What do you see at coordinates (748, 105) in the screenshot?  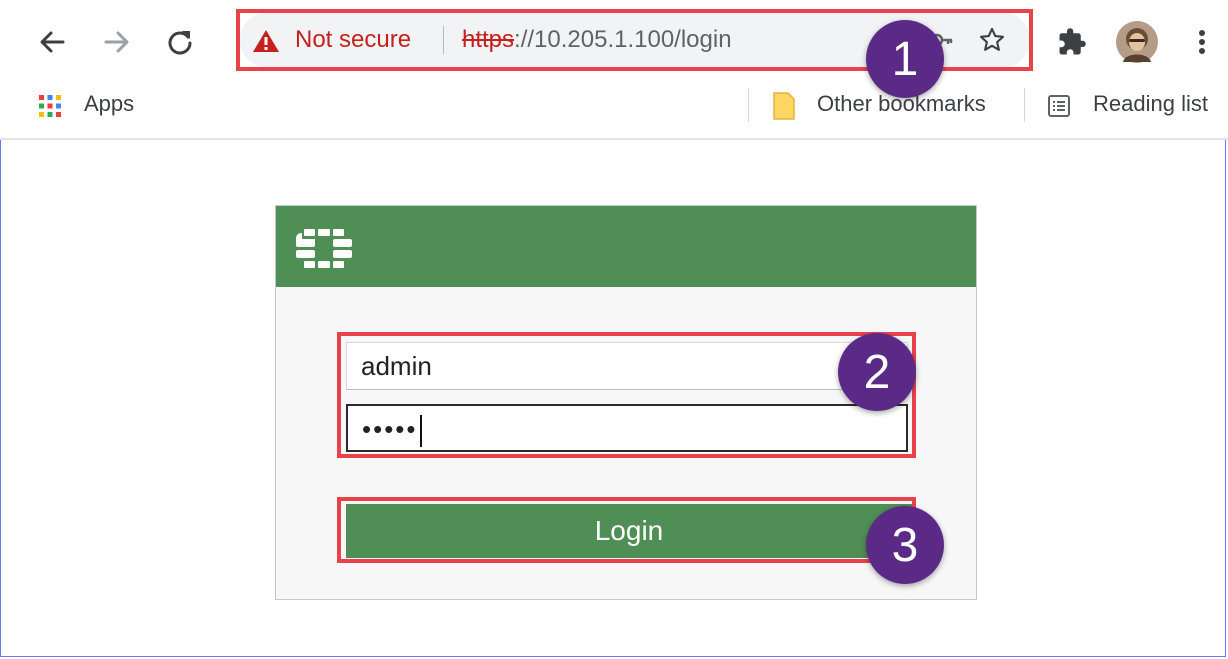 I see `bookmarks-divider` at bounding box center [748, 105].